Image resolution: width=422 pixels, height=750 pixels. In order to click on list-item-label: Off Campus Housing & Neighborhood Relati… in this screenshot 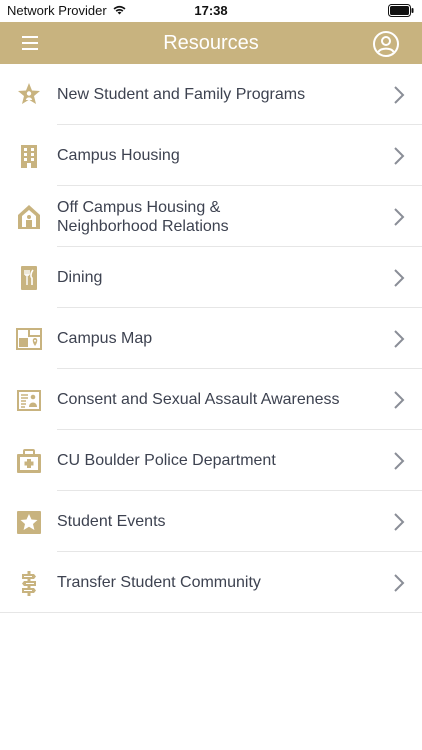, I will do `click(143, 216)`.